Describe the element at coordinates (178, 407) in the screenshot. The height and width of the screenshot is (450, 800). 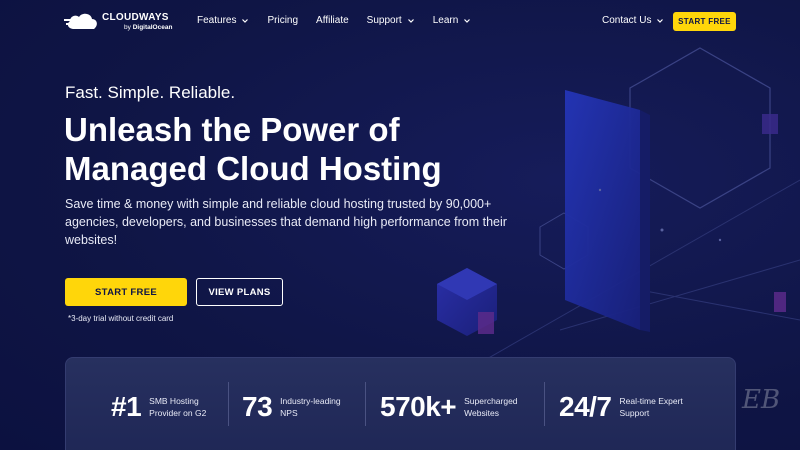
I see `stat-label: SMB Hosting Provider on G2` at that location.